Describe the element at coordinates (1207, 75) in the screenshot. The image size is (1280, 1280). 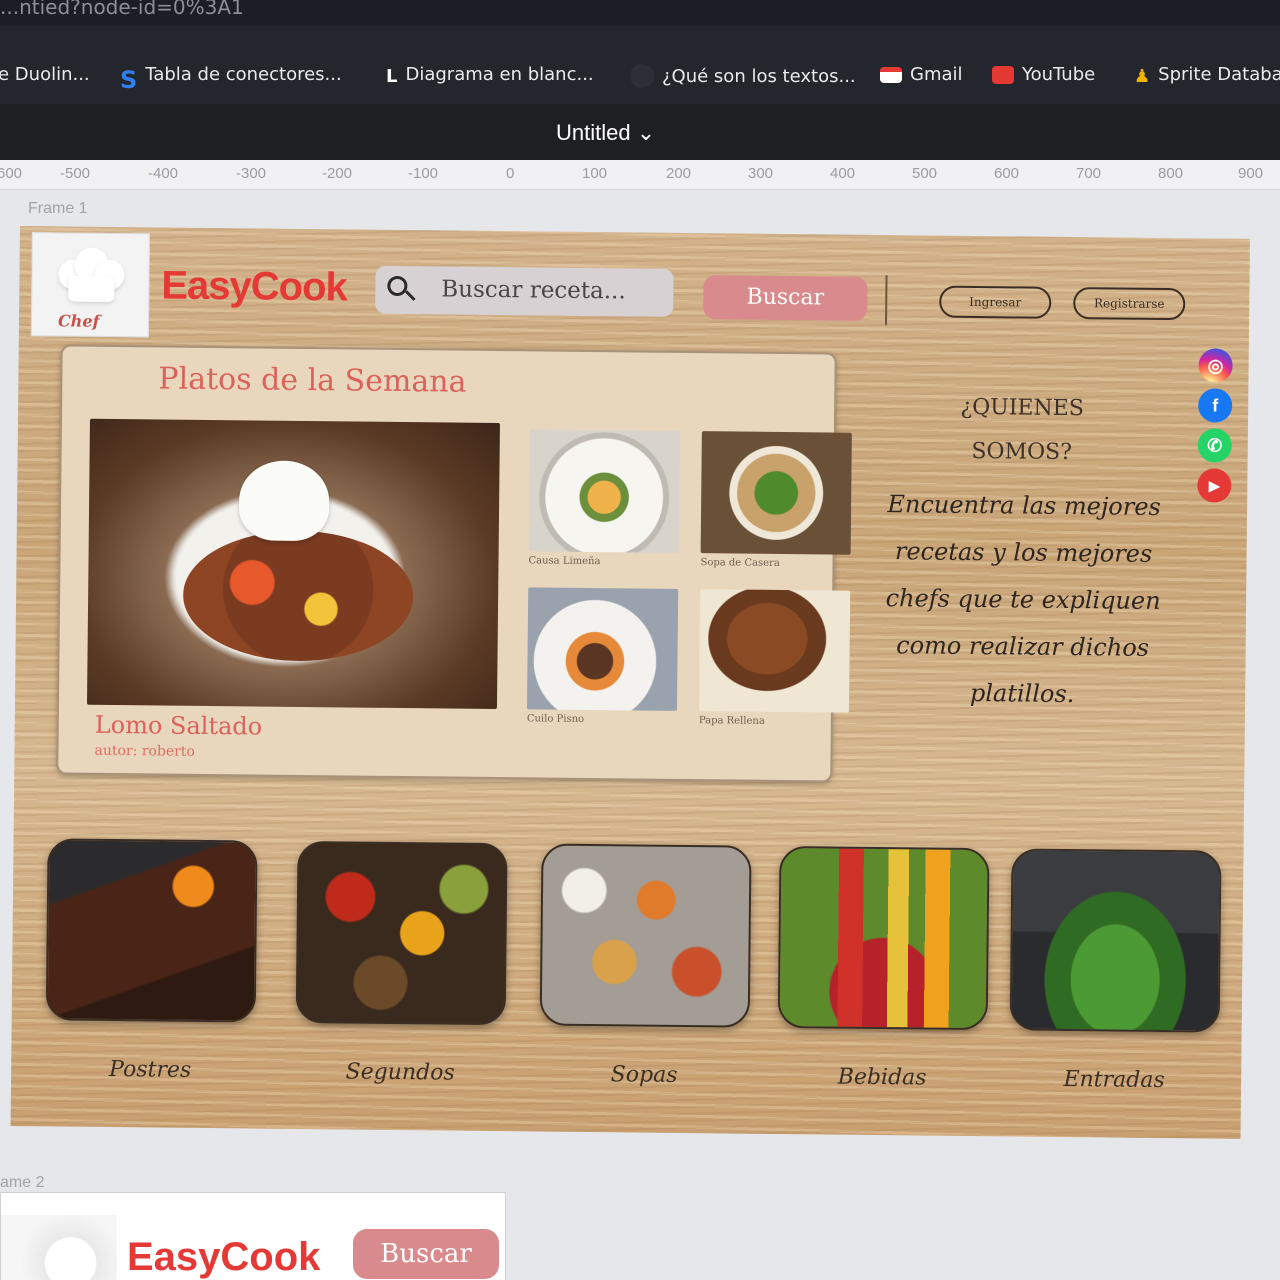
I see `bookmark-sprite: ♟ Sprite Databa` at that location.